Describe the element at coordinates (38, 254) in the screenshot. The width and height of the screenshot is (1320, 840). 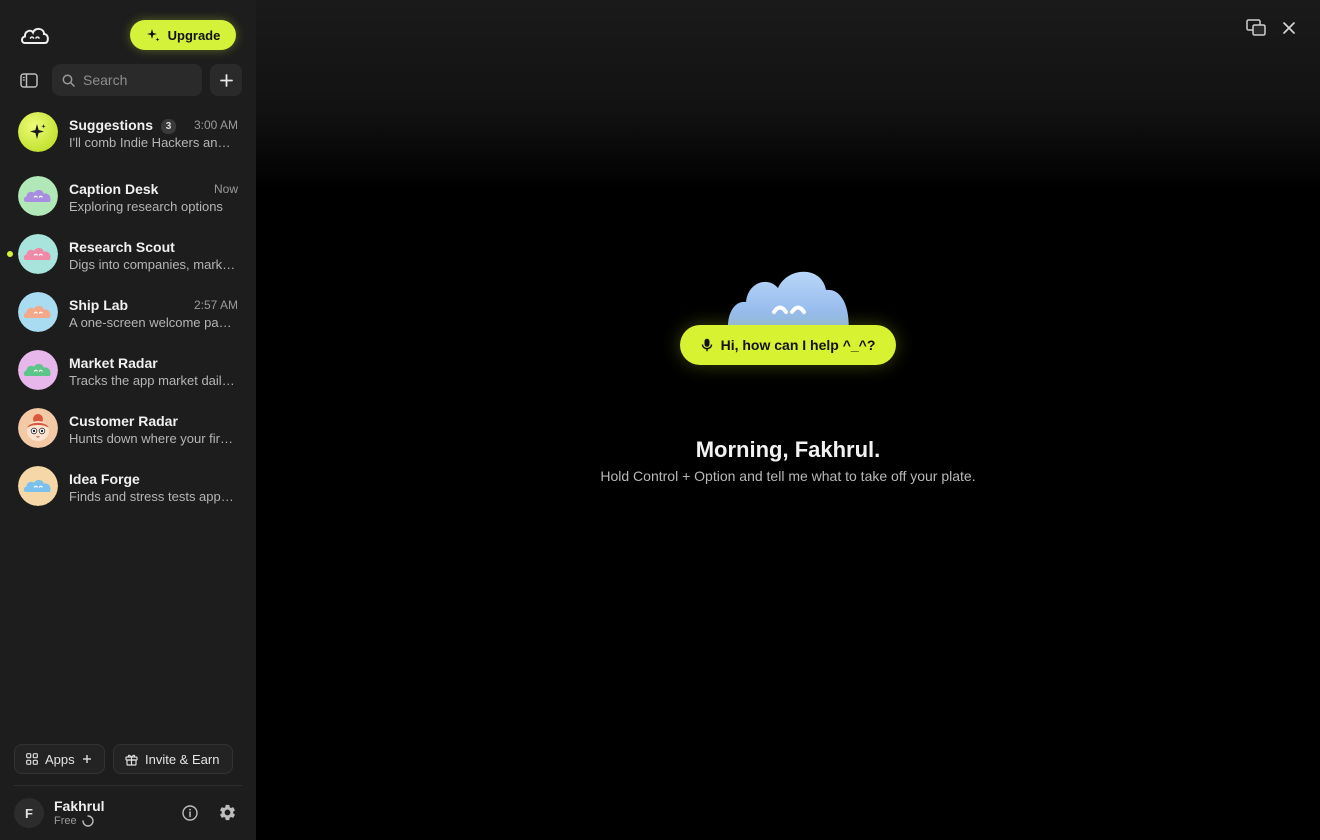
I see `research-scout-avatar` at that location.